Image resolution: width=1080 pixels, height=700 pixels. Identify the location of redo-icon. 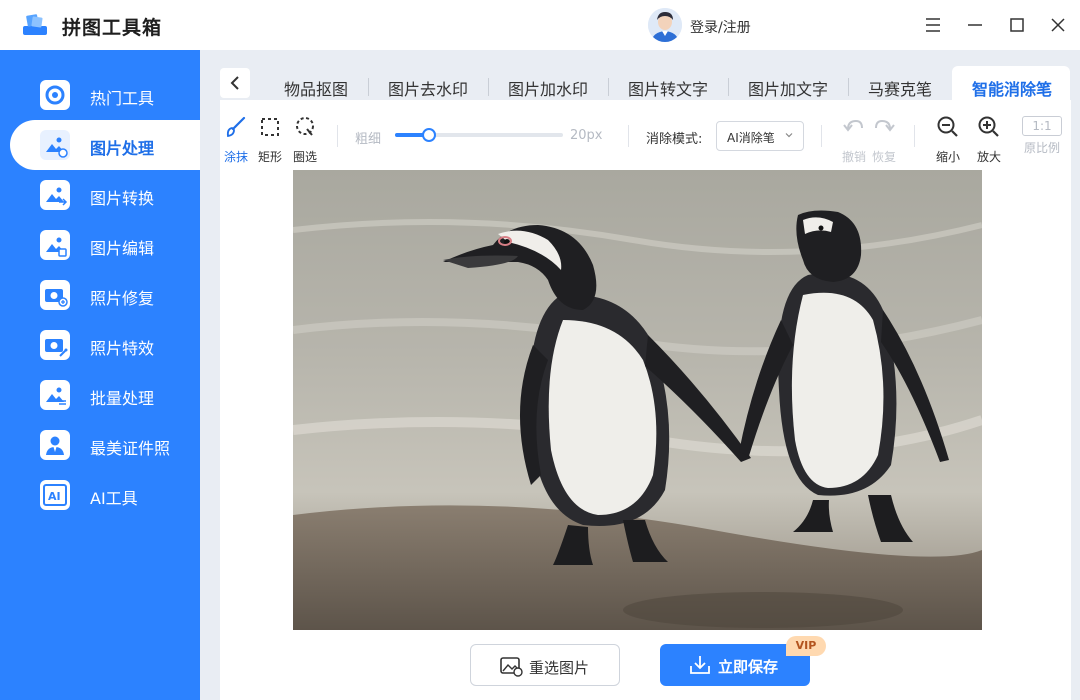
(885, 125).